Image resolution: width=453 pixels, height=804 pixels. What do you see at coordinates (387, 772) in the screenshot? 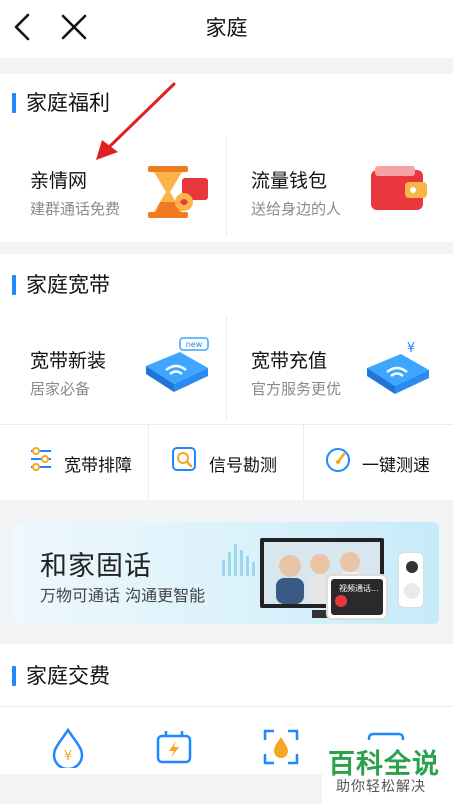
I see `watermark-logo: 百科全说 助你轻松解决` at bounding box center [387, 772].